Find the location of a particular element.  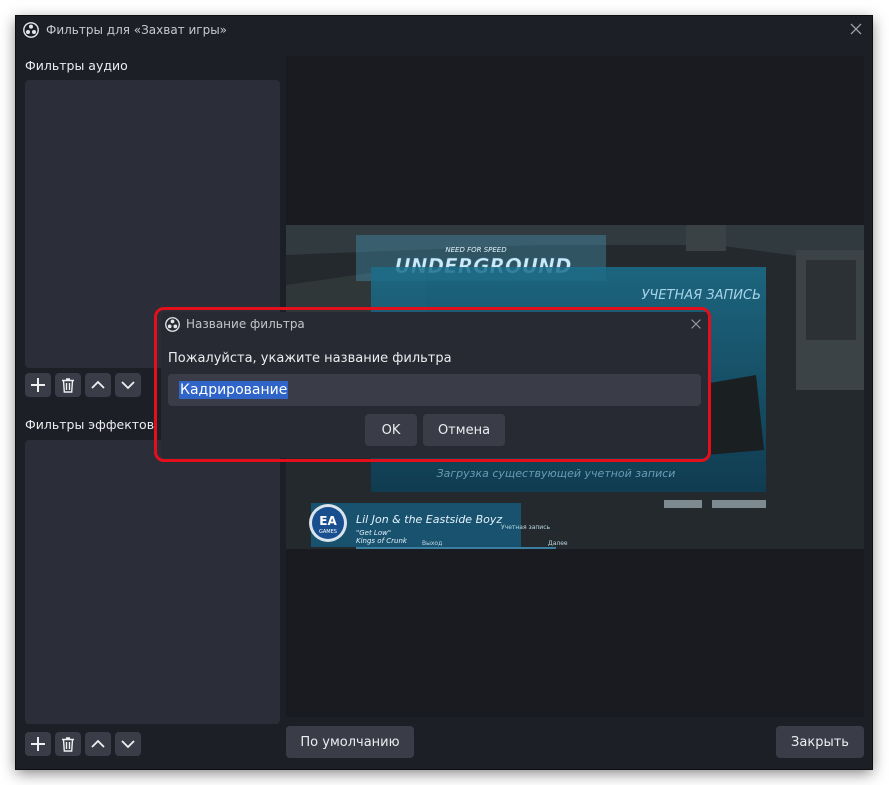

effect-move-up-button is located at coordinates (98, 744).